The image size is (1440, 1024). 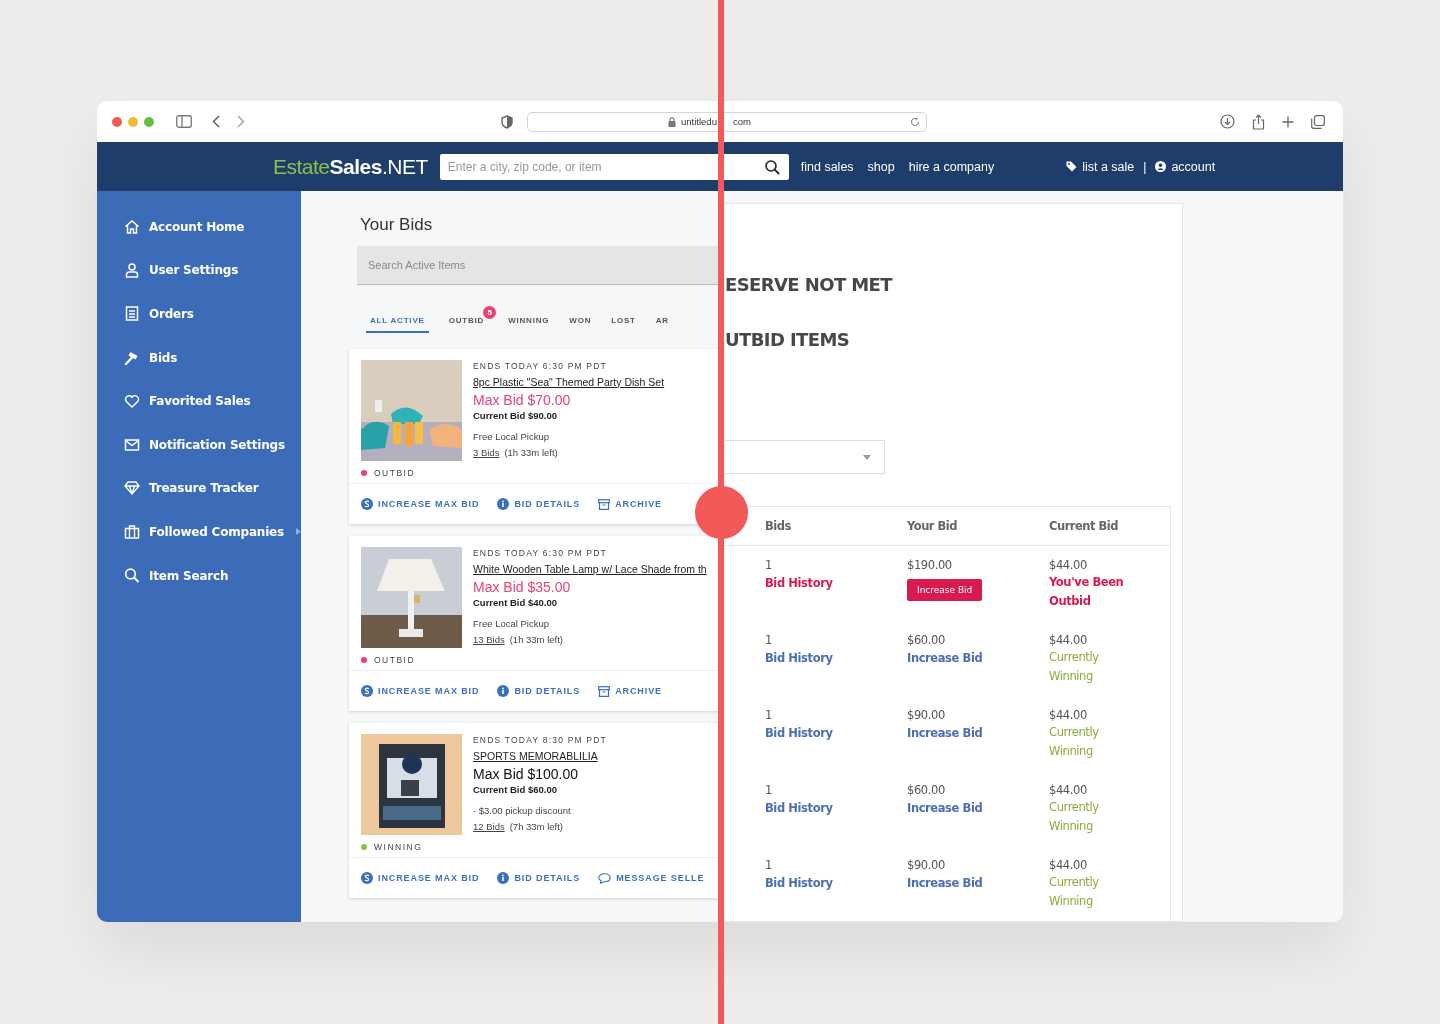 I want to click on item-title-link: 8pc Plastic "Sea" Themed Party Dish Set, so click(x=569, y=381).